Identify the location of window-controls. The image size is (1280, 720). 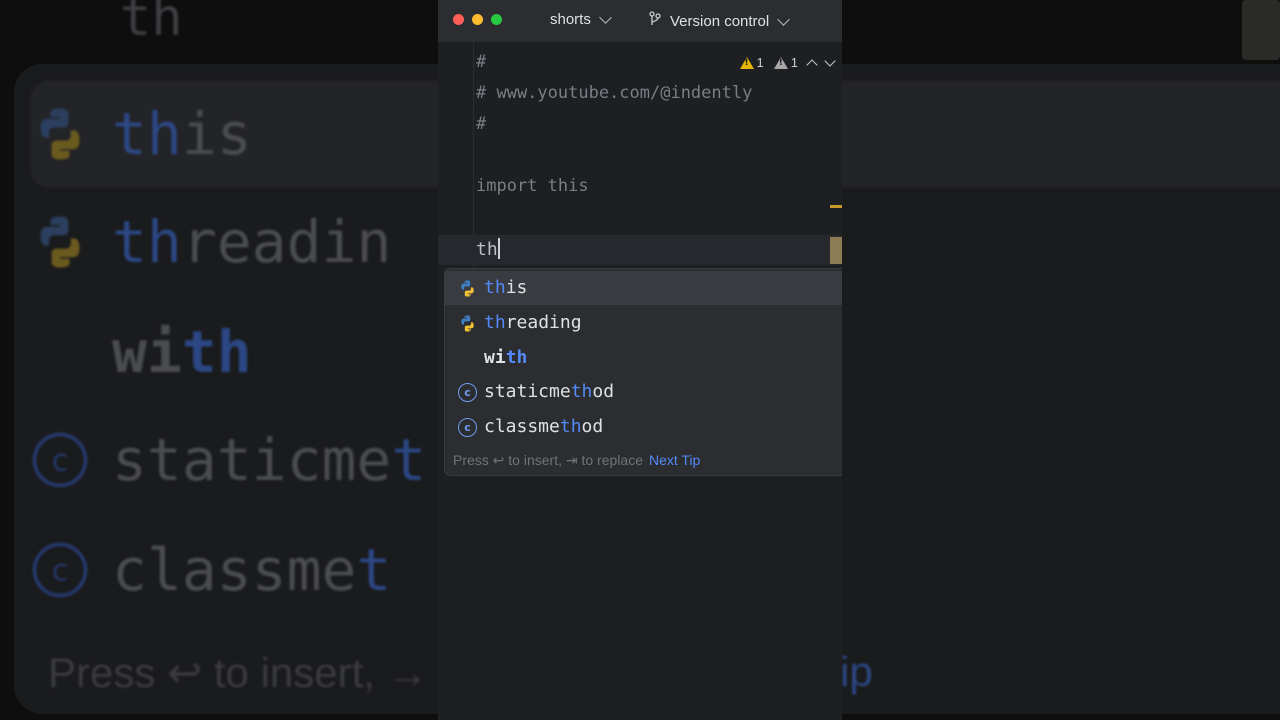
(477, 19).